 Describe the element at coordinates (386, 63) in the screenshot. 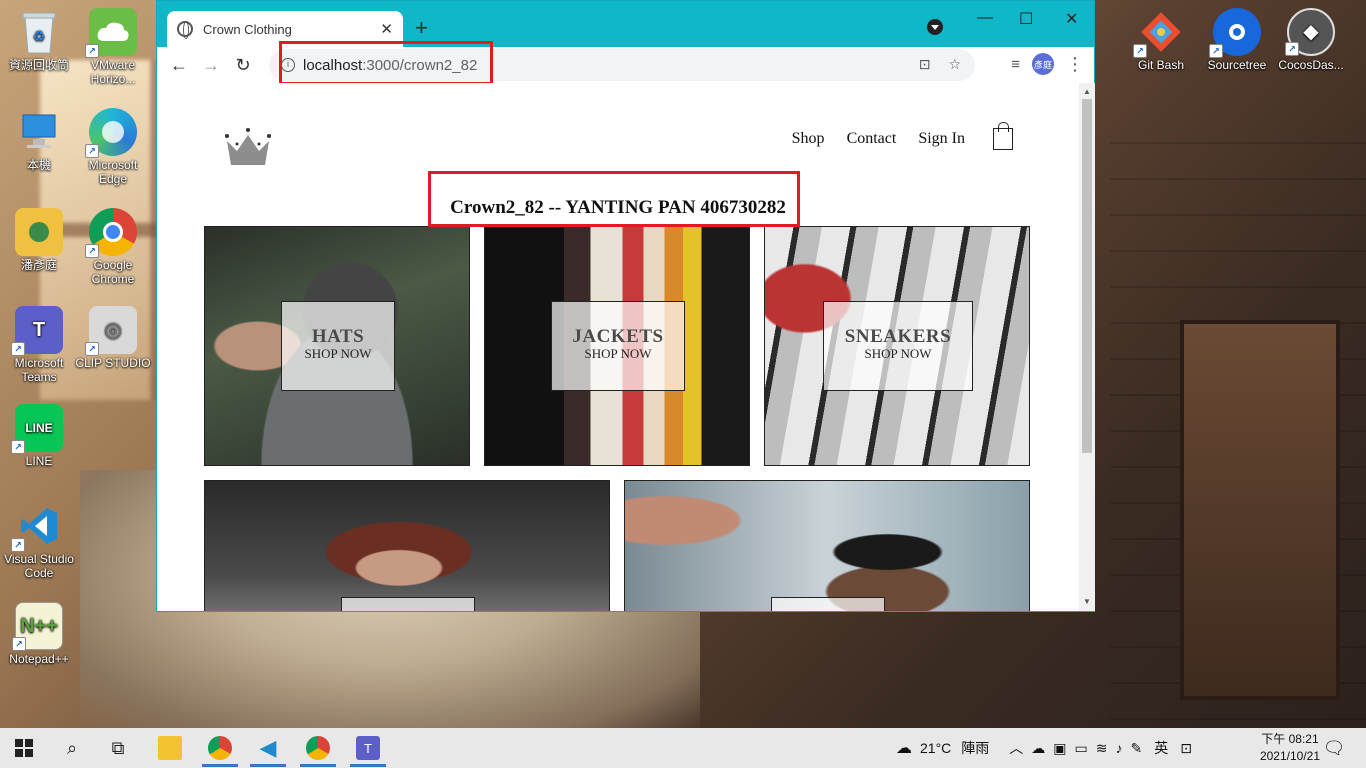

I see `url-highlight-box` at that location.